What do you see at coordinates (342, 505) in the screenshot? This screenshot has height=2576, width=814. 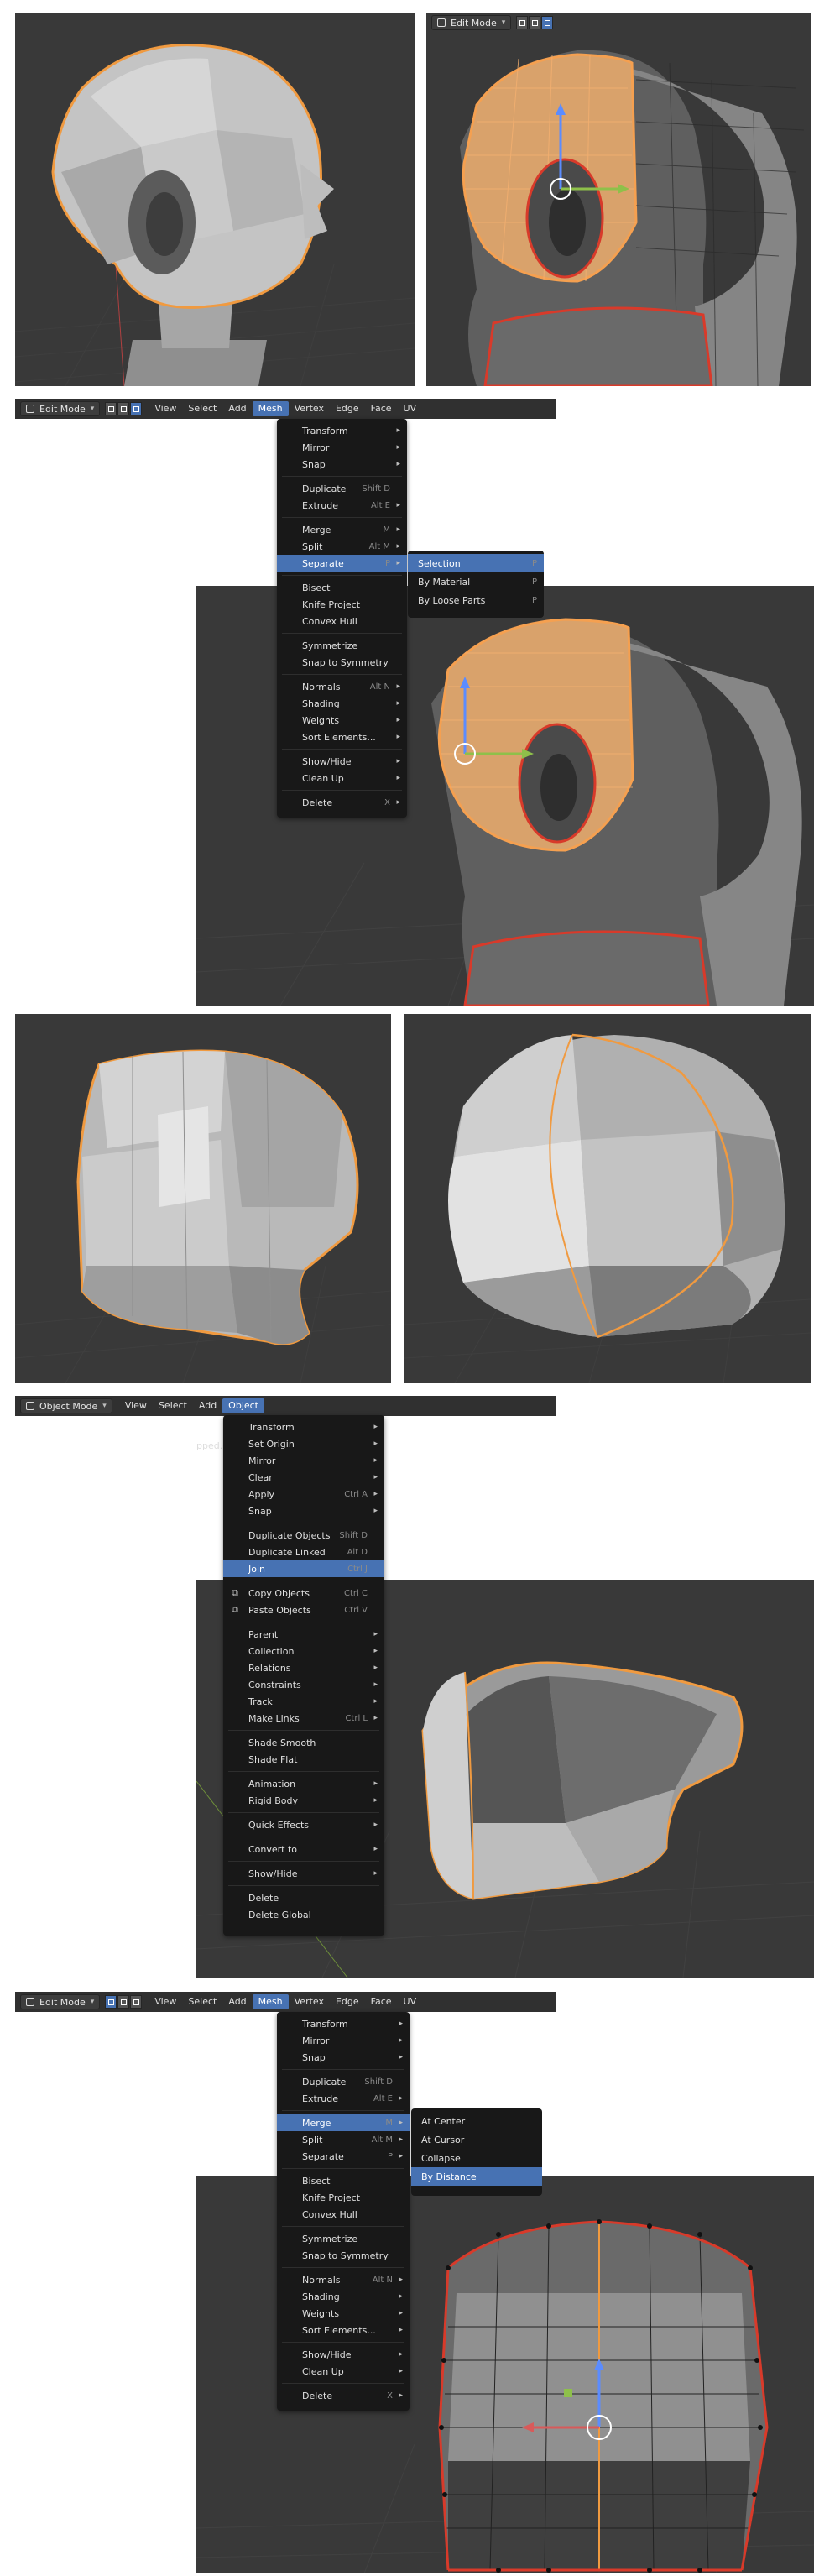 I see `menu-item-extrude: Extrude Alt E ▸` at bounding box center [342, 505].